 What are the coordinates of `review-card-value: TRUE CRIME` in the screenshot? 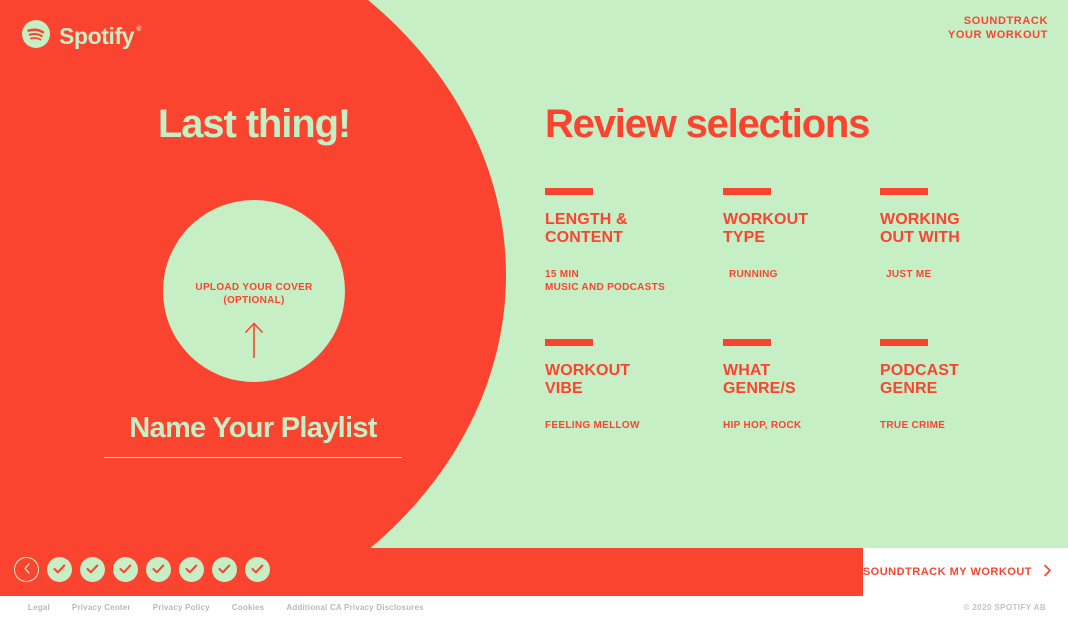 It's located at (913, 425).